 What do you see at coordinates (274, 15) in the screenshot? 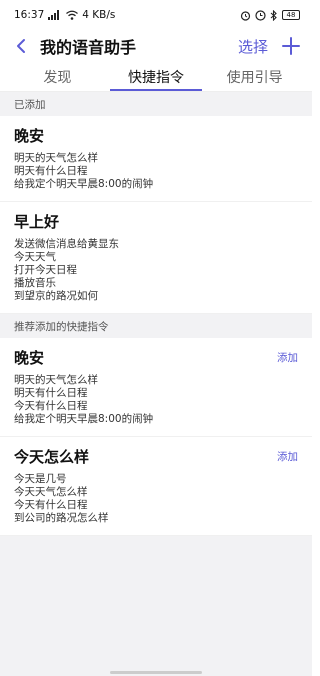
I see `bluetooth-icon` at bounding box center [274, 15].